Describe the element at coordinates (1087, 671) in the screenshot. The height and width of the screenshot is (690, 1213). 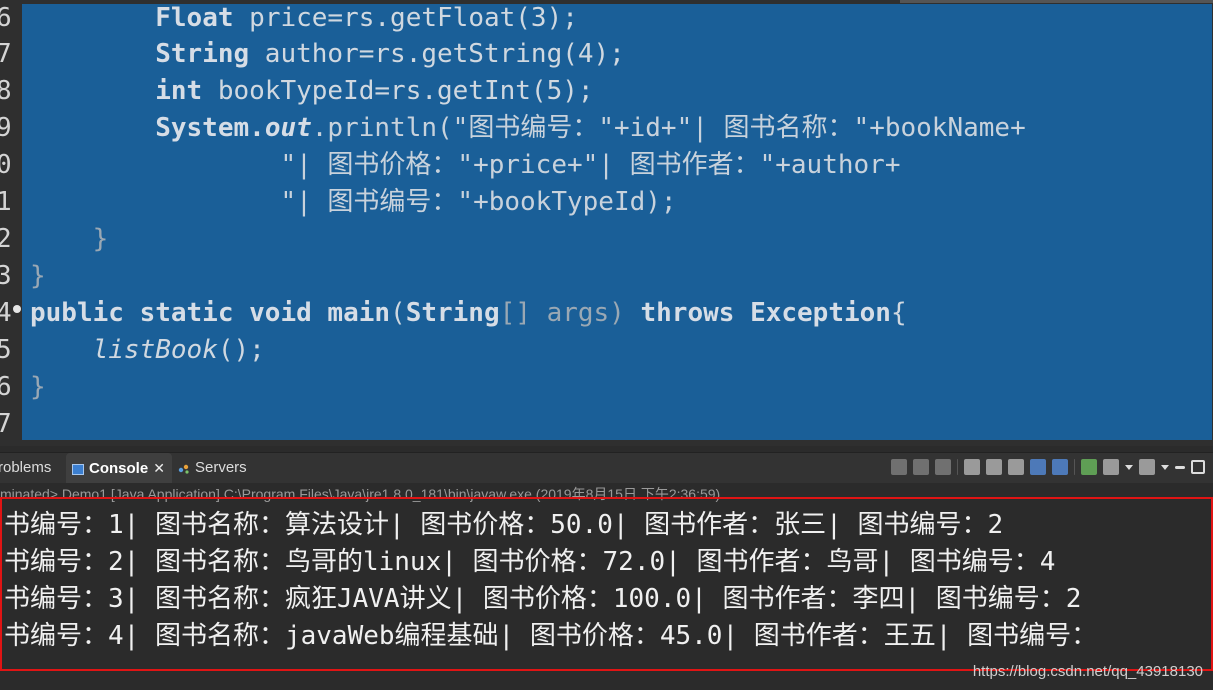
I see `watermark: https://blog.csdn.net/qq_43918130` at that location.